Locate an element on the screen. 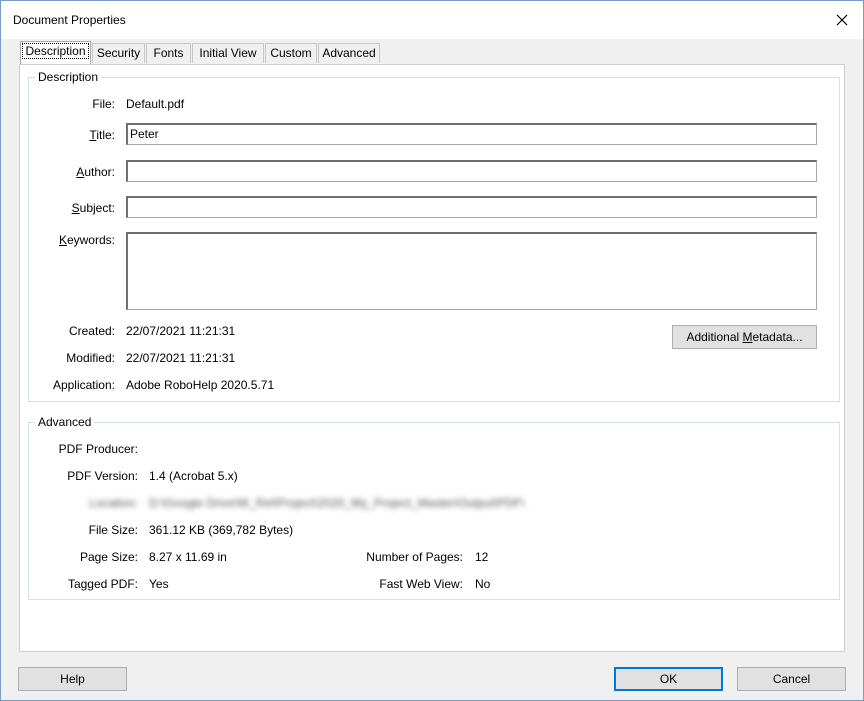 This screenshot has width=864, height=701. window-title: Document Properties is located at coordinates (69, 20).